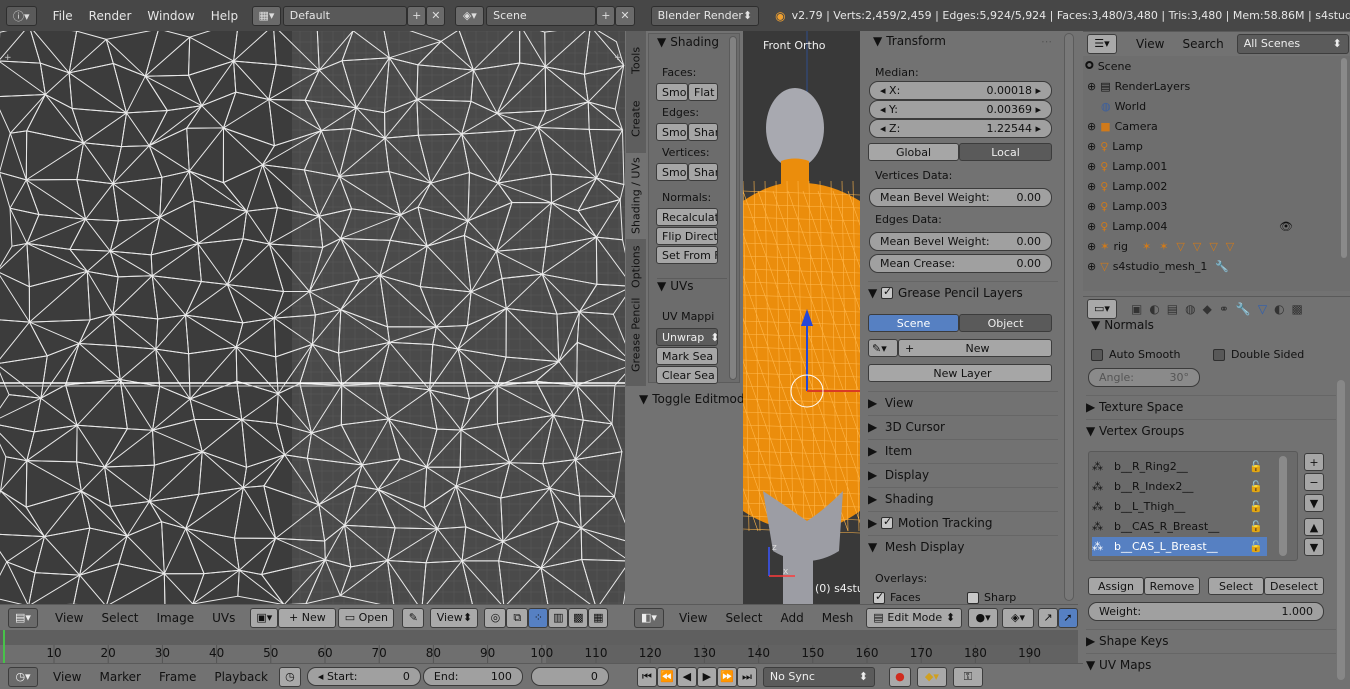  I want to click on uv-menu-select: Select, so click(119, 618).